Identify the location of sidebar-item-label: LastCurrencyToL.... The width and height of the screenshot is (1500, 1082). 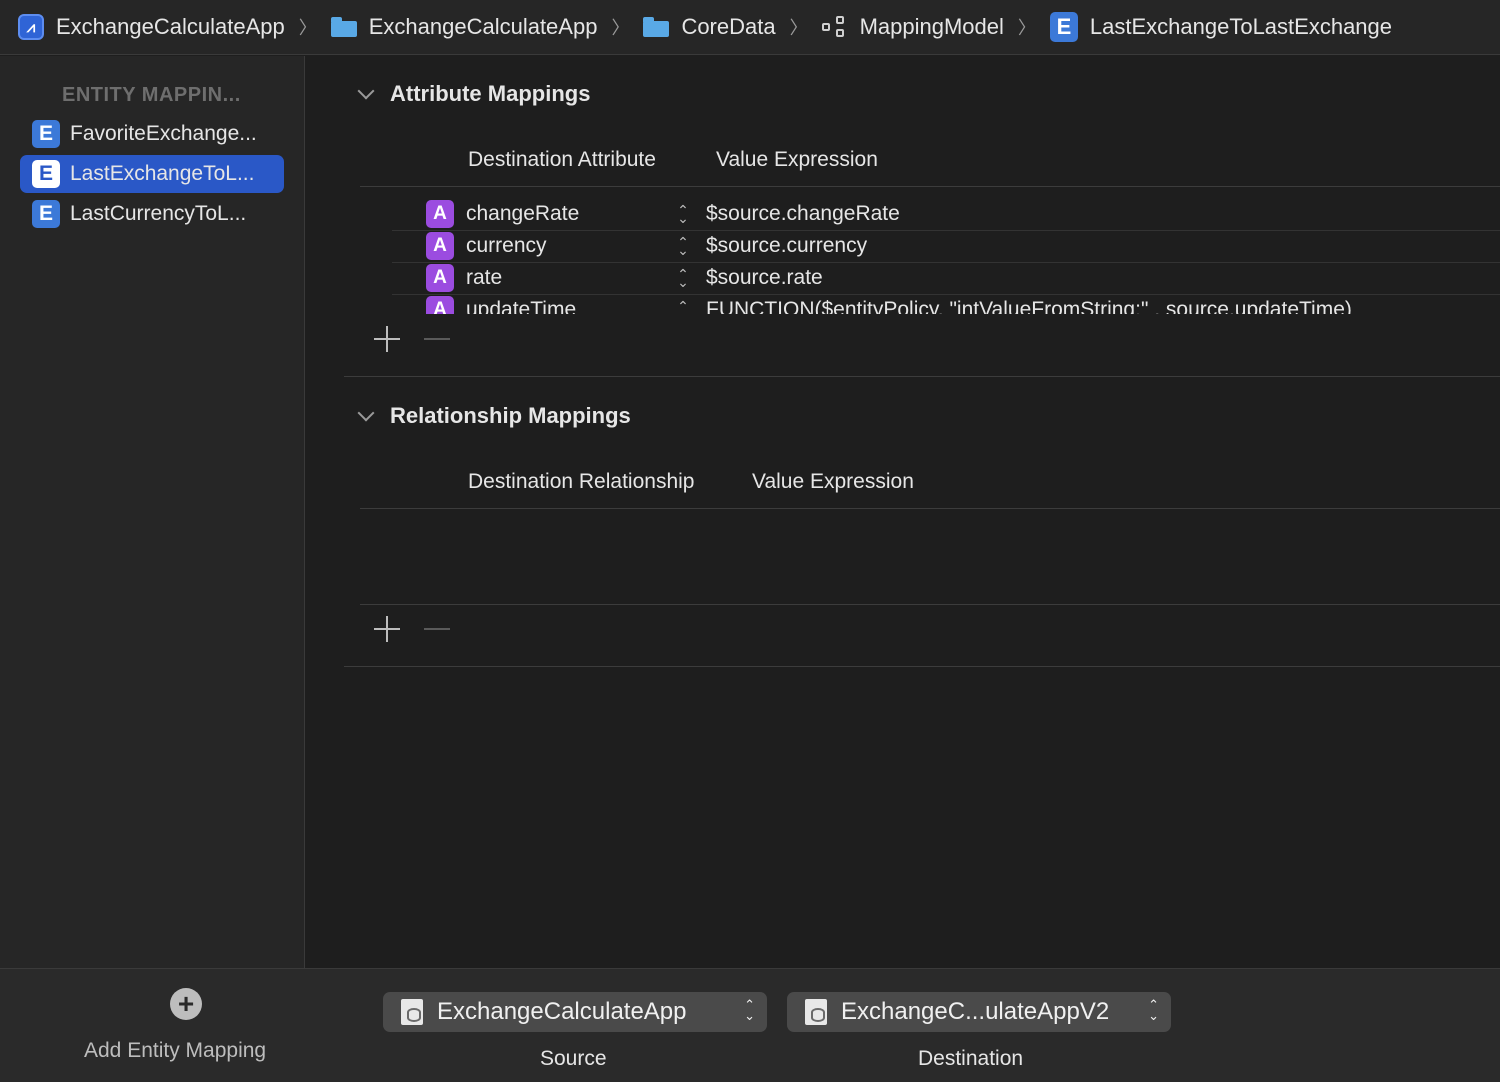
(158, 213).